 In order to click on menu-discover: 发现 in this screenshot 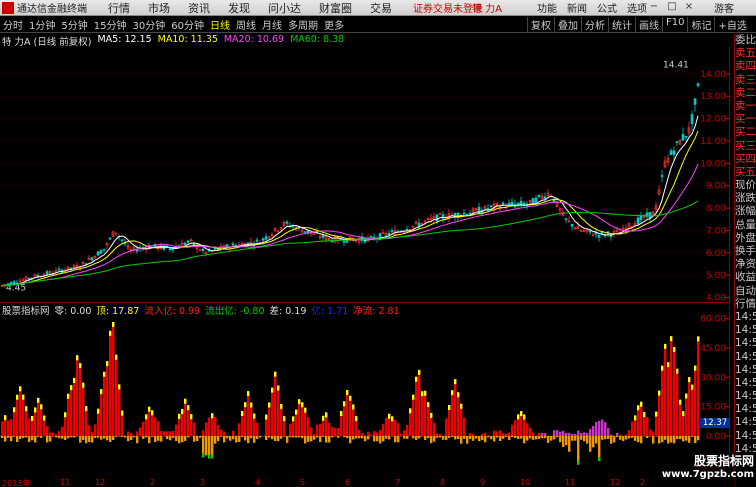, I will do `click(239, 8)`.